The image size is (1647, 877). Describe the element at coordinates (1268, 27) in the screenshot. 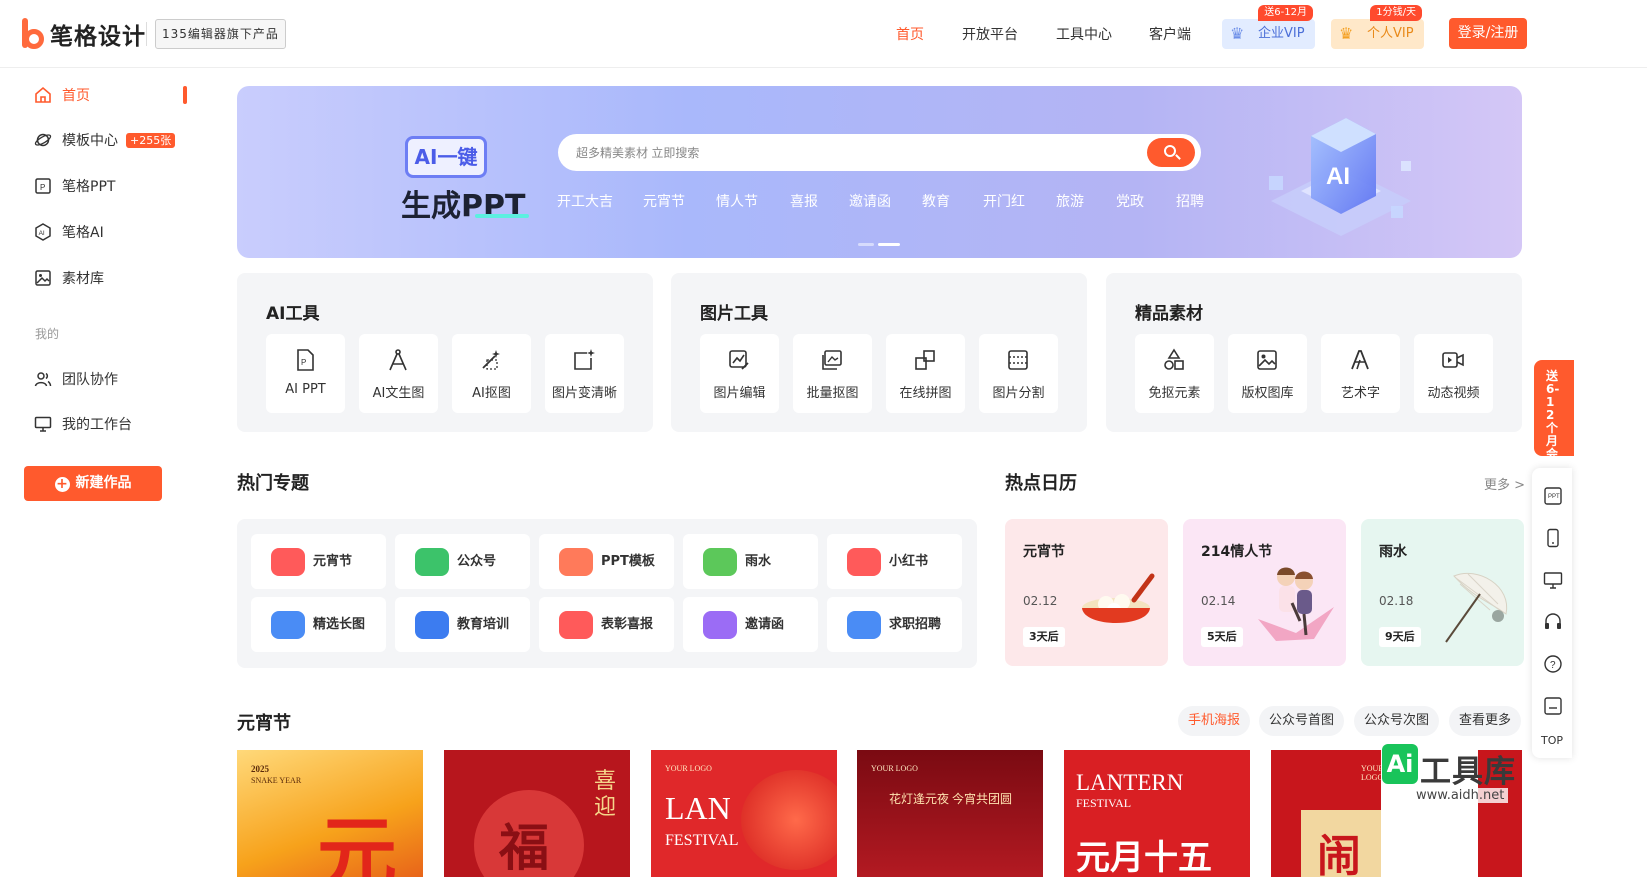

I see `enterprise-vip-button: ♛ 企业VIP 送6-12月` at that location.